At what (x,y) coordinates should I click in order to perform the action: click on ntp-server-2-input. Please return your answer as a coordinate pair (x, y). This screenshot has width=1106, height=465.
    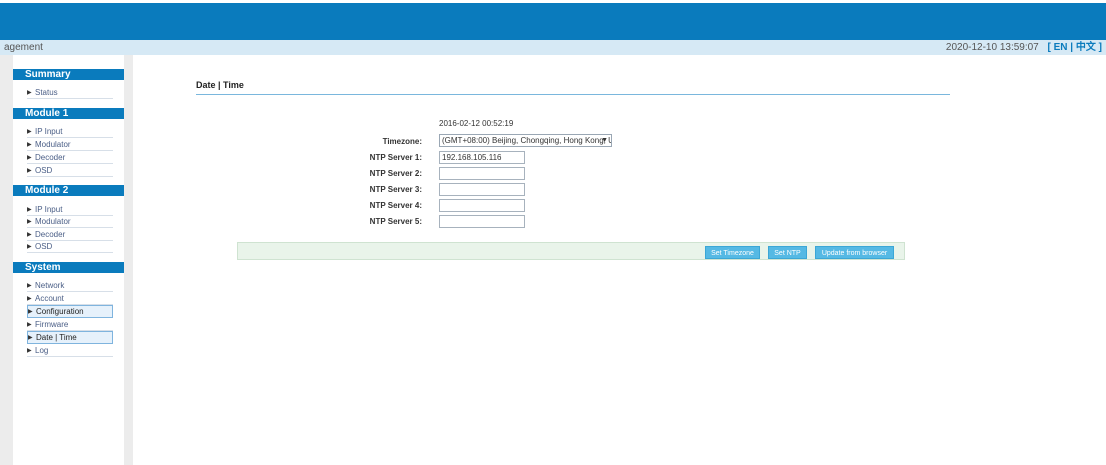
    Looking at the image, I should click on (482, 173).